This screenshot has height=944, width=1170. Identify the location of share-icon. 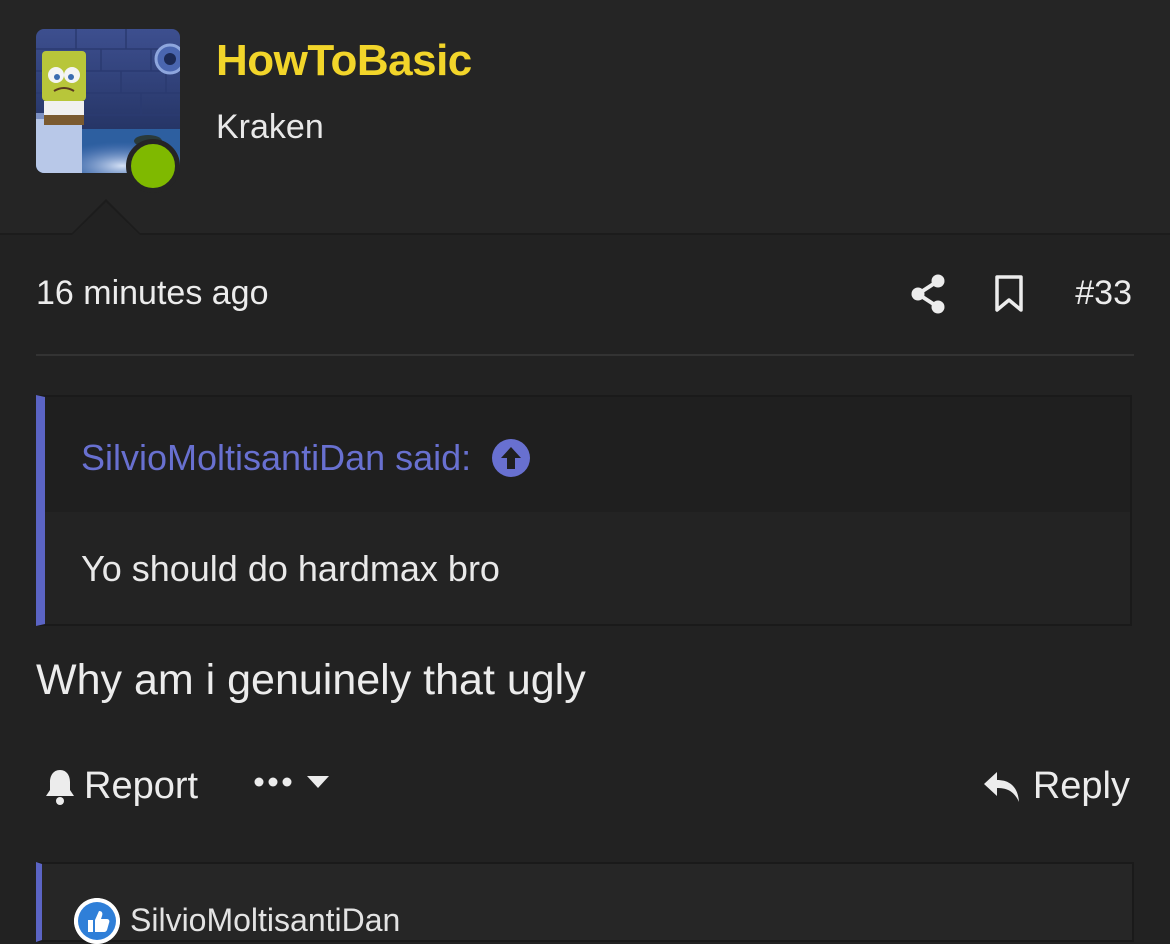
(928, 294).